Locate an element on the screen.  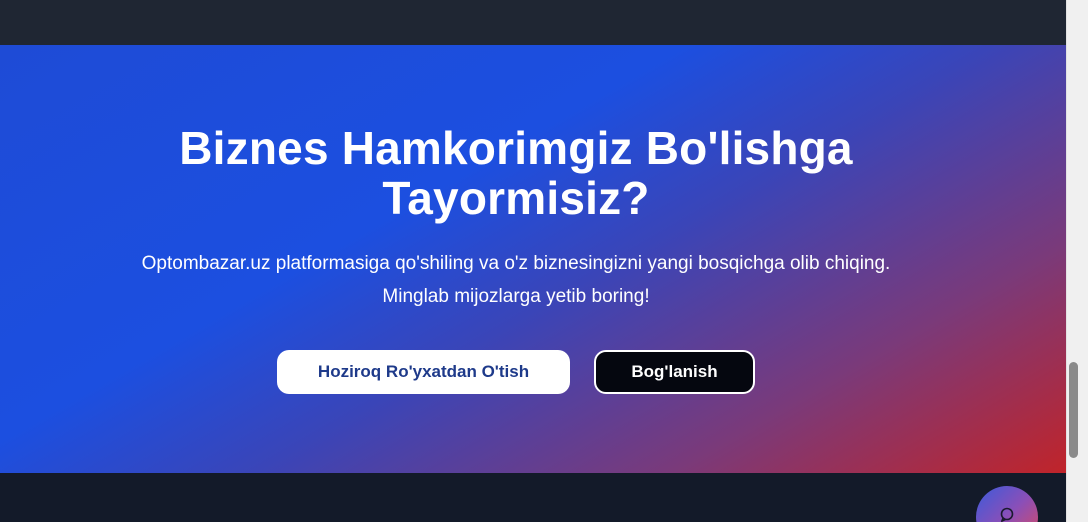
contact-button: Bog'lanish is located at coordinates (674, 372).